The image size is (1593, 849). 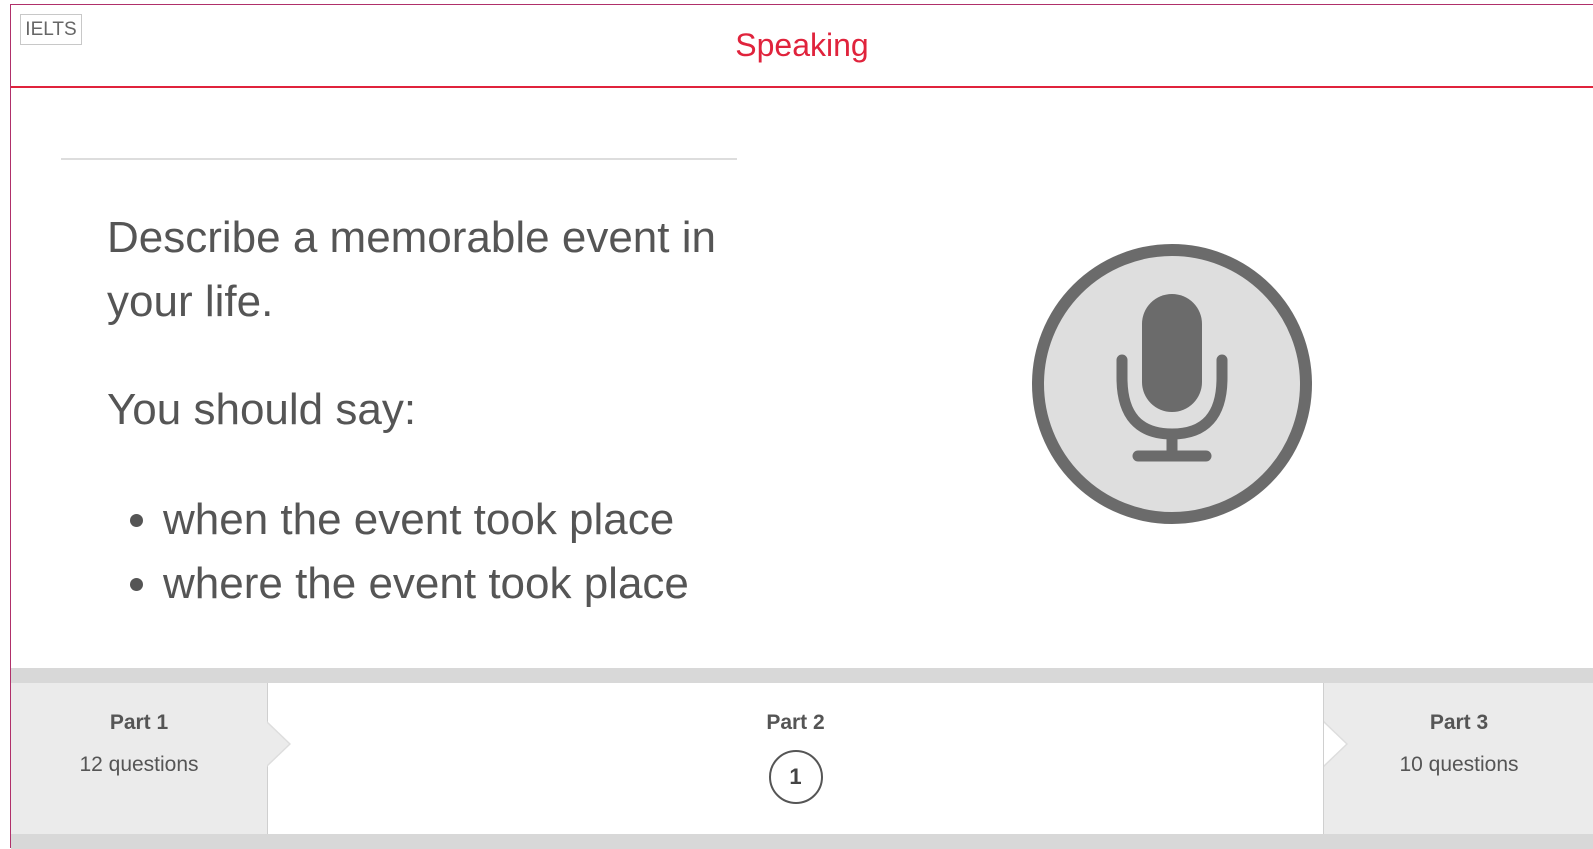 What do you see at coordinates (399, 159) in the screenshot?
I see `content-divider` at bounding box center [399, 159].